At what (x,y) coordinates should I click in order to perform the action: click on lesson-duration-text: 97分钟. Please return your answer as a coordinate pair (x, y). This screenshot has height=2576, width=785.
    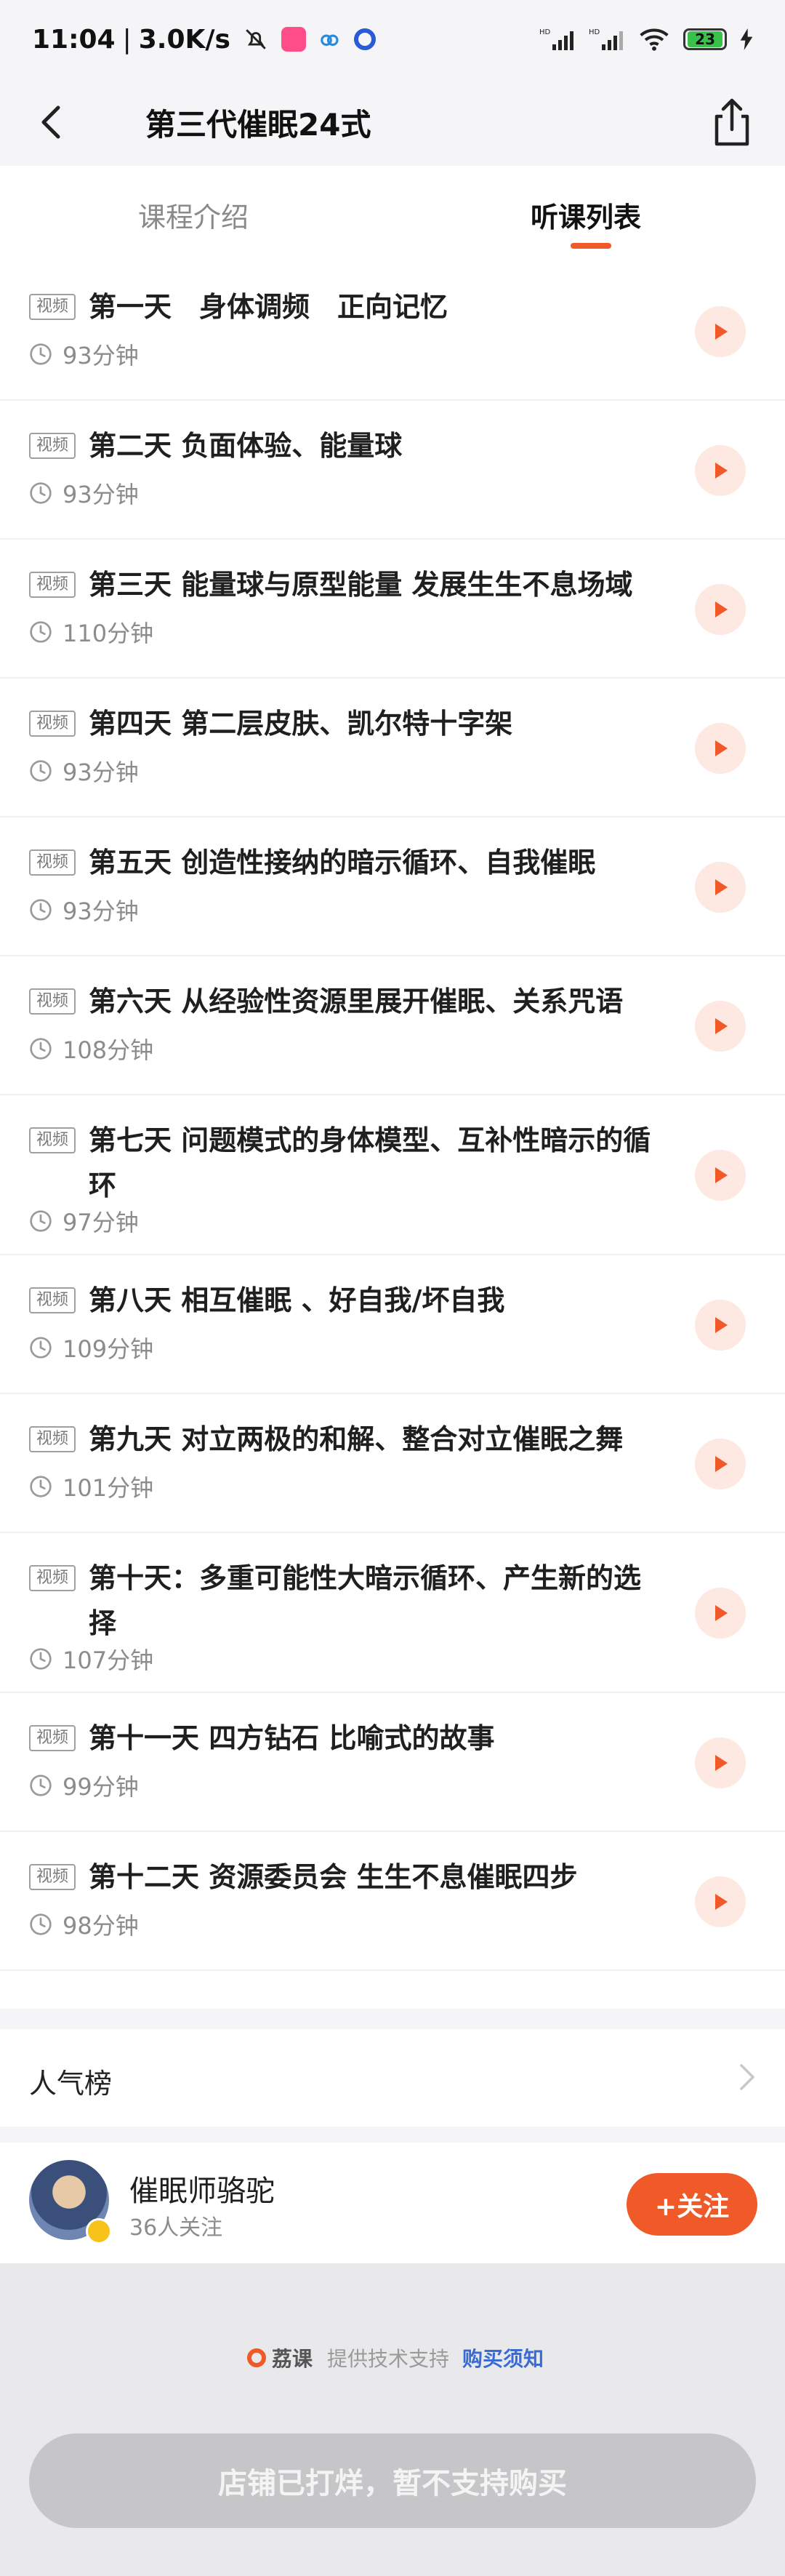
    Looking at the image, I should click on (101, 1222).